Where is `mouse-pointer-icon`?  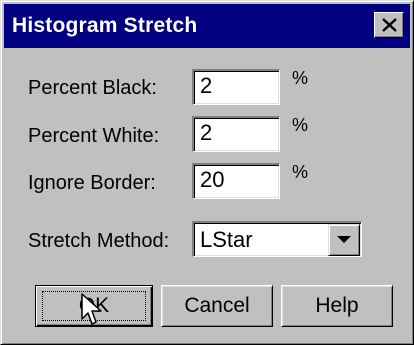 mouse-pointer-icon is located at coordinates (91, 309).